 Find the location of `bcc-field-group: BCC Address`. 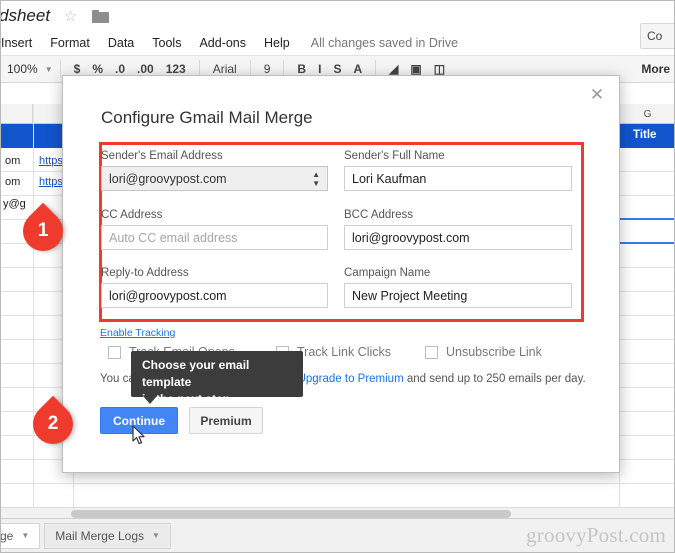

bcc-field-group: BCC Address is located at coordinates (458, 229).